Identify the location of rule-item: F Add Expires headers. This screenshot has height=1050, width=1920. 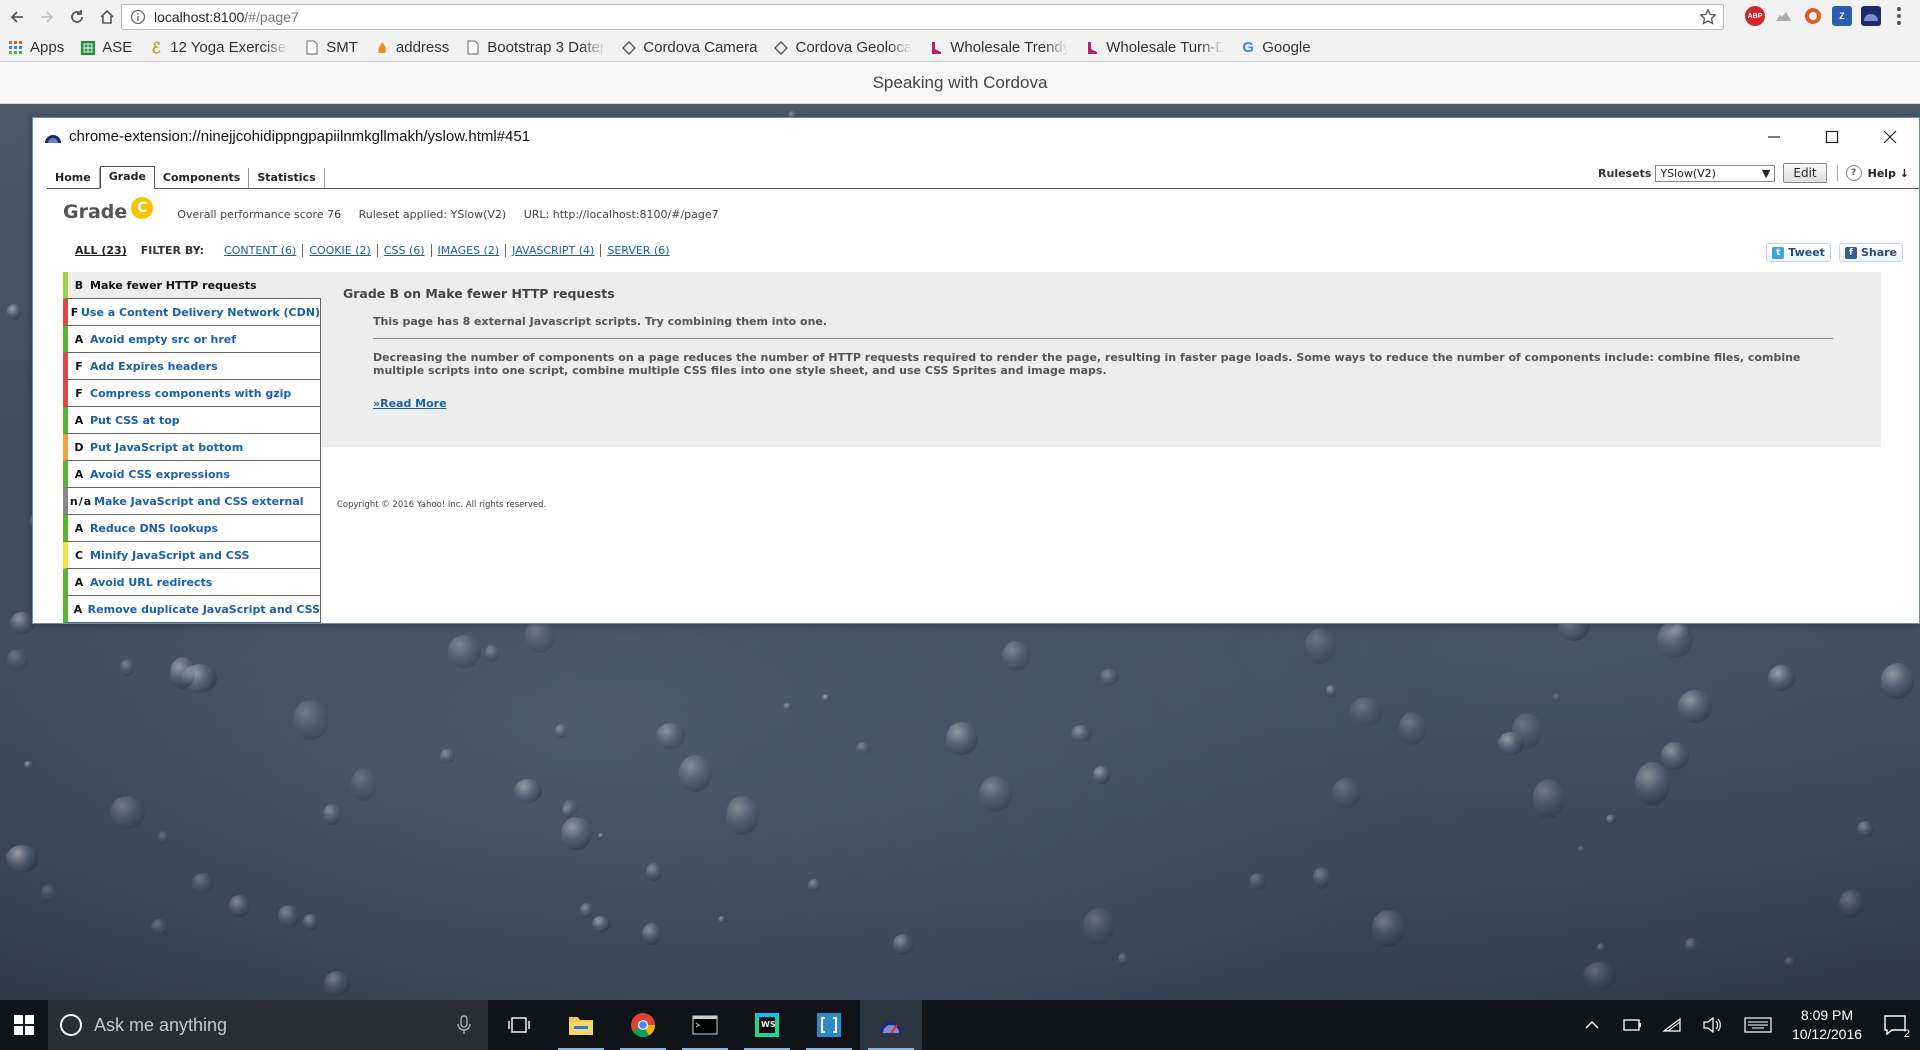
(192, 366).